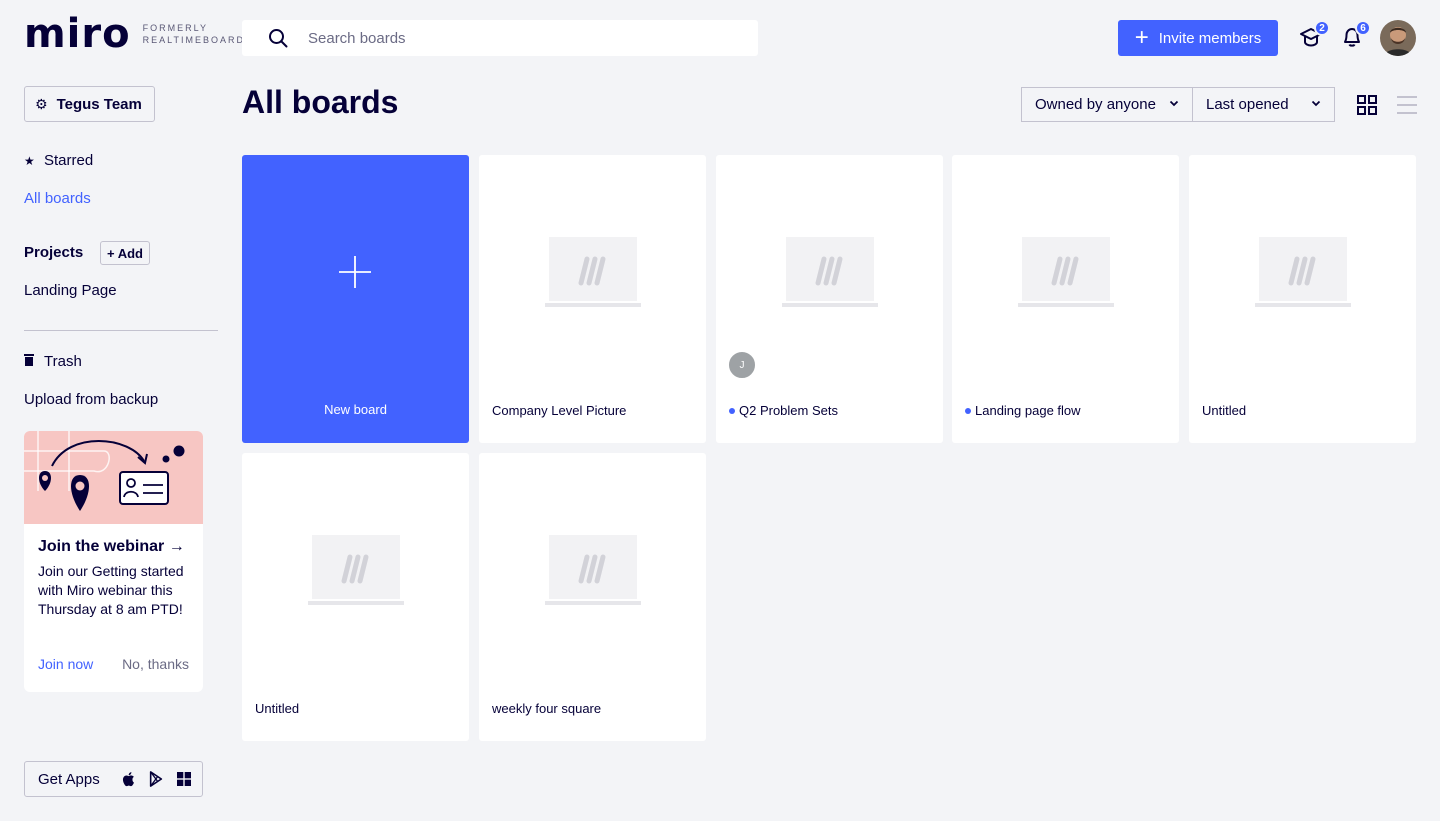 The image size is (1440, 821). I want to click on owner-filter-value: Owned by anyone, so click(1095, 104).